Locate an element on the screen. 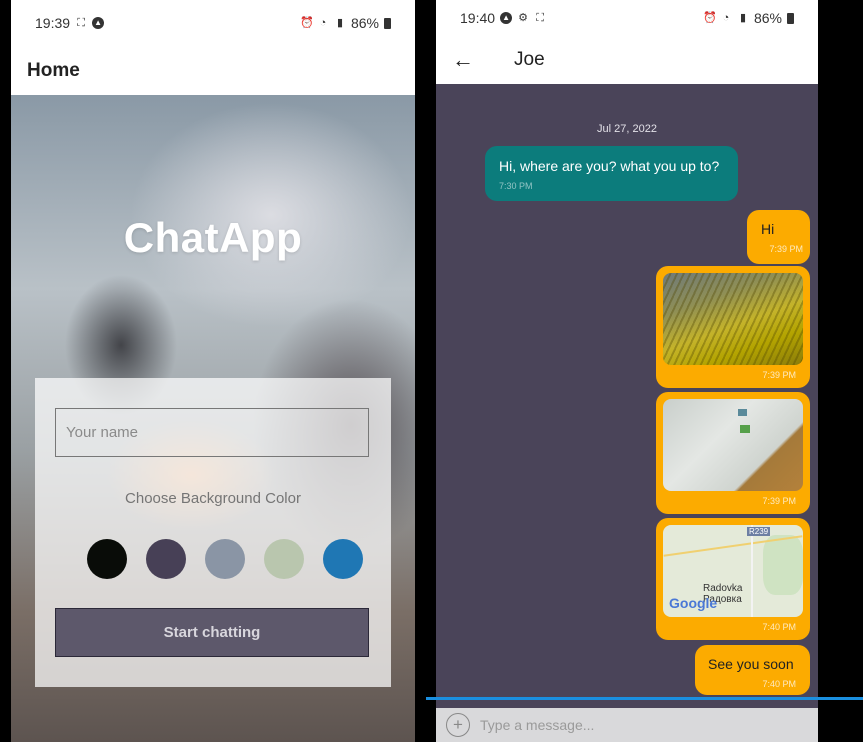  road-label: R239 is located at coordinates (759, 531).